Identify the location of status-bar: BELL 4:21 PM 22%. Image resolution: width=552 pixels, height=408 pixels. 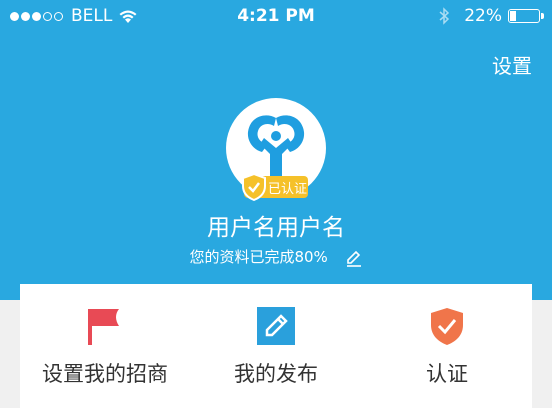
(276, 16).